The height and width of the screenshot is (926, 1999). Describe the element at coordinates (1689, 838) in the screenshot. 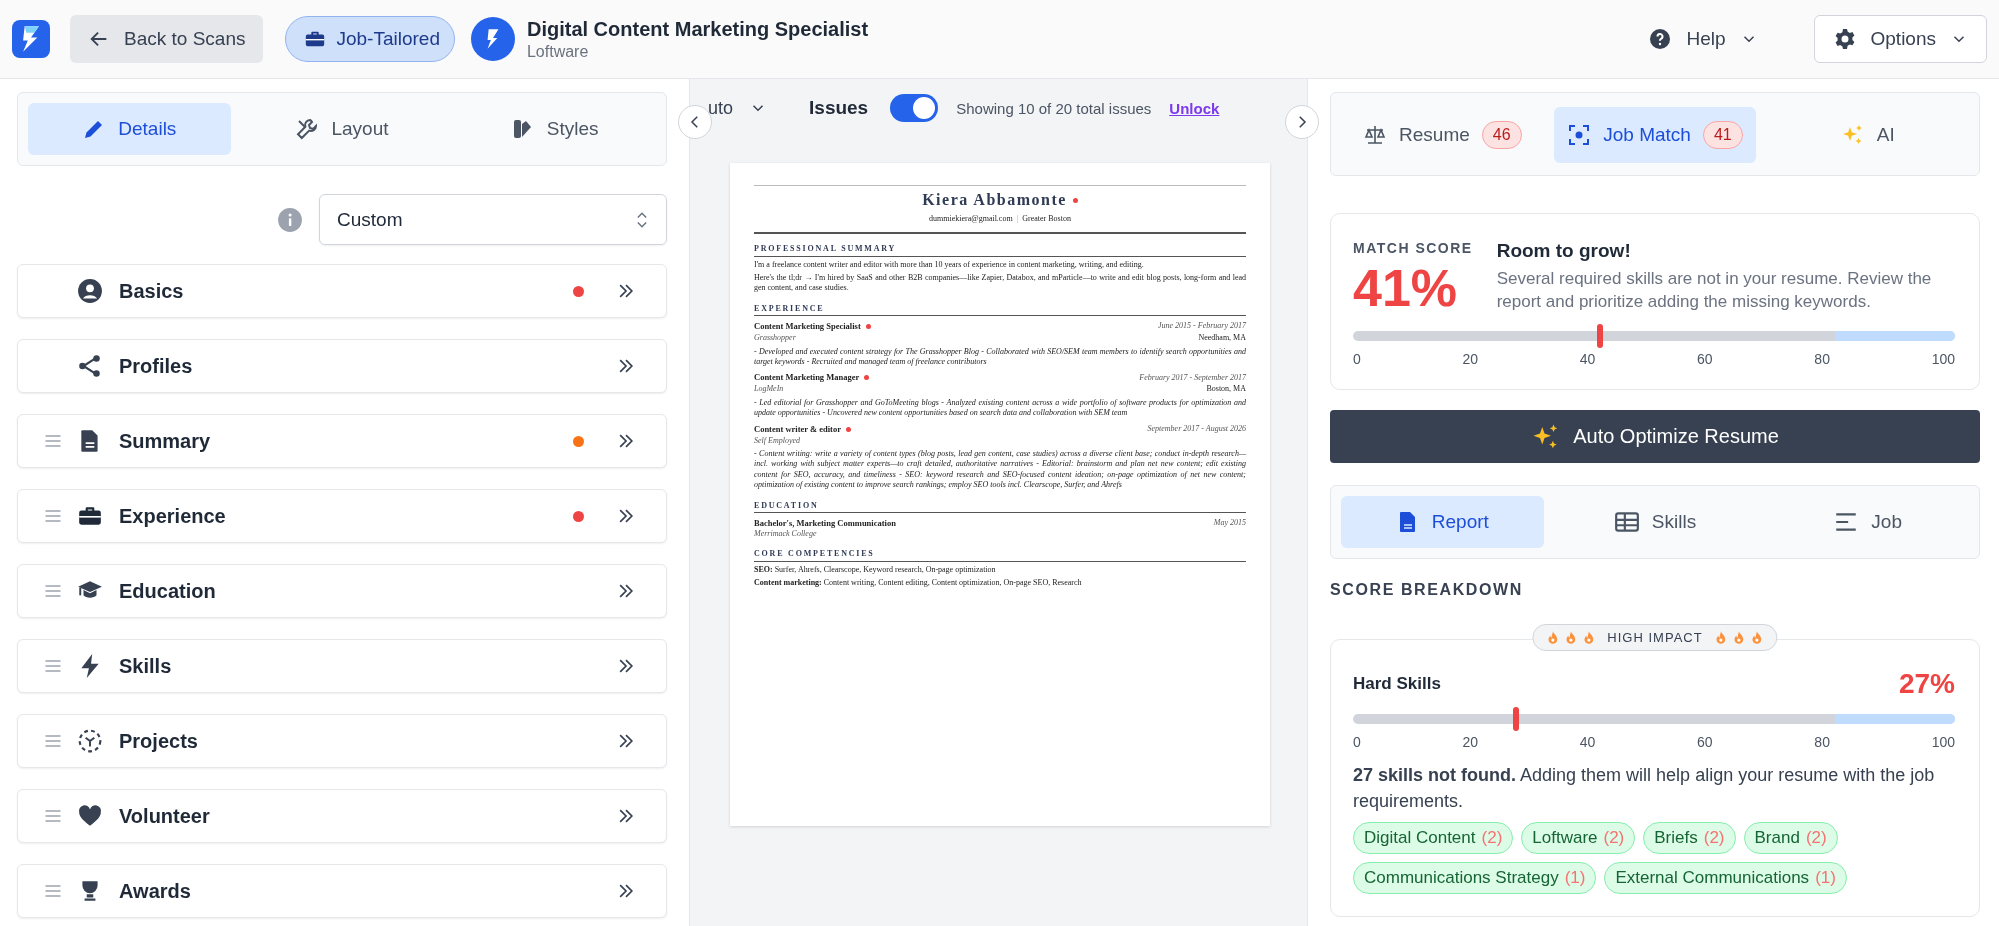

I see `skill-tag: Briefs (2)` at that location.